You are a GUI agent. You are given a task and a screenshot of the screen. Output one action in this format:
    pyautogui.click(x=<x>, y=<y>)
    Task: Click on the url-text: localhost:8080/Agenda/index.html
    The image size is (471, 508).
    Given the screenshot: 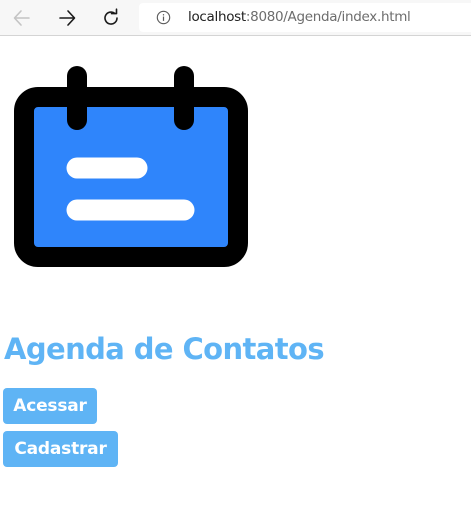 What is the action you would take?
    pyautogui.click(x=299, y=17)
    